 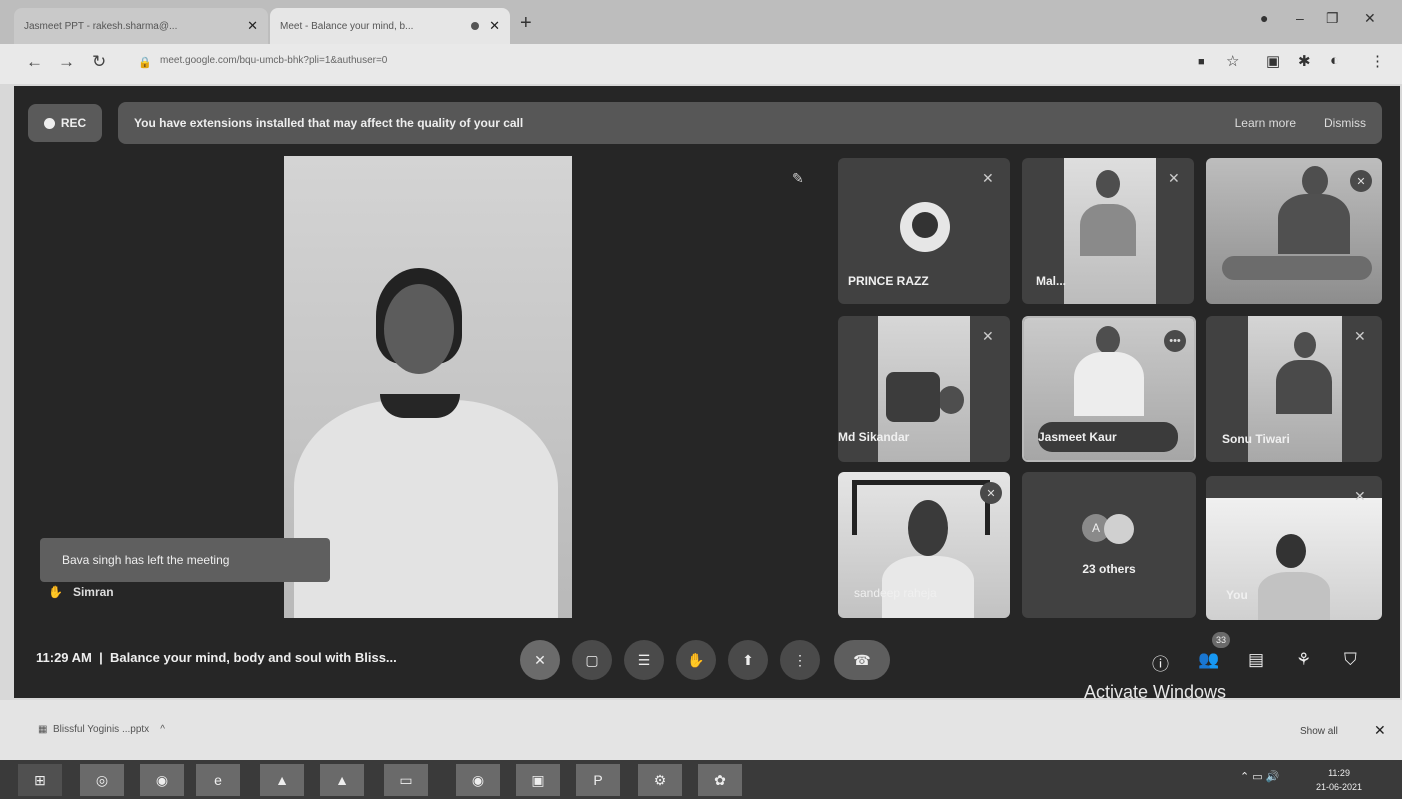 I want to click on participant-name: Jasmeet Kaur, so click(x=1077, y=437).